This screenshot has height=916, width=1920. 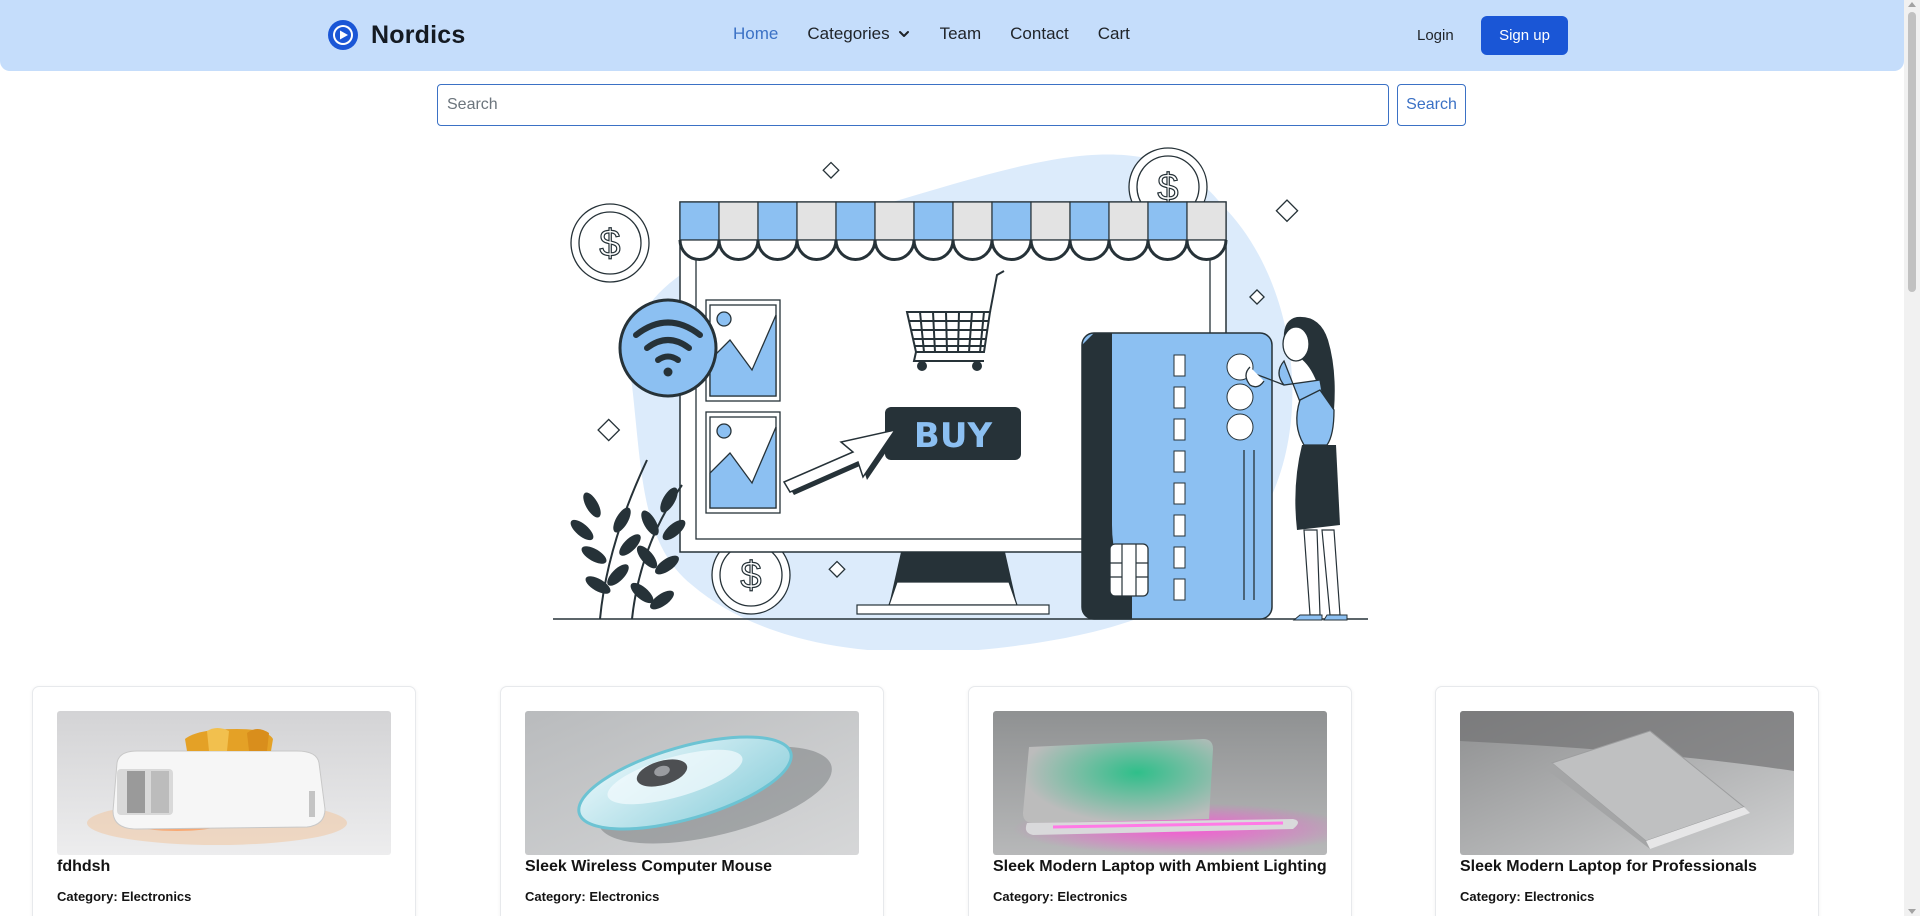 I want to click on nav-team: Team, so click(x=961, y=34).